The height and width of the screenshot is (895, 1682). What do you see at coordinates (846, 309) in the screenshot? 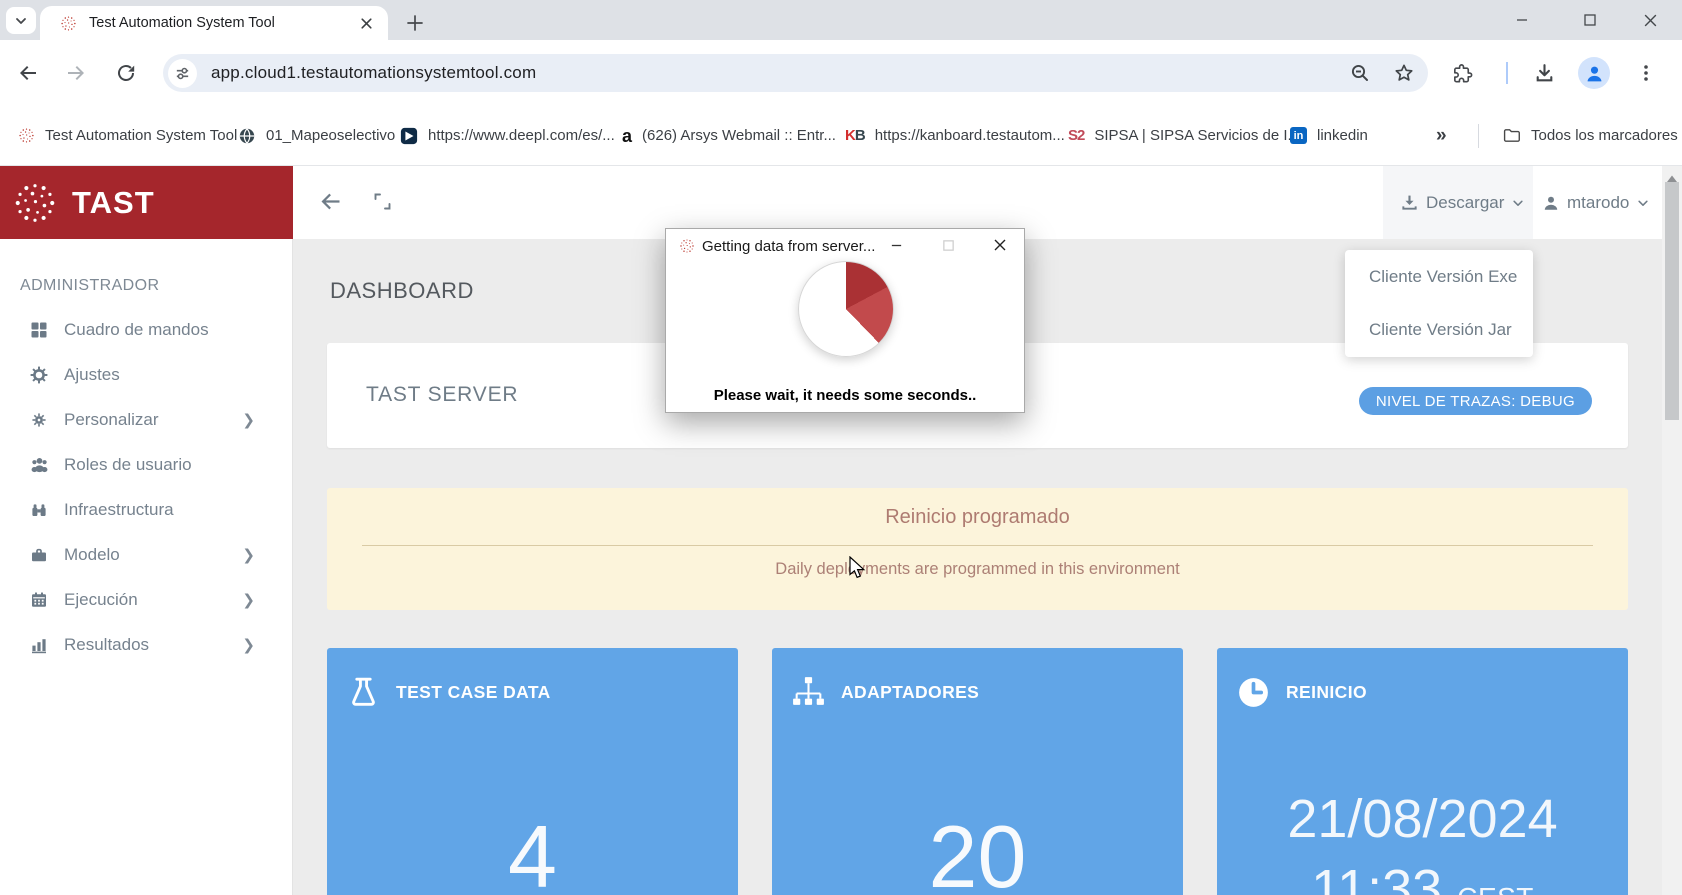
I see `loading-spinner` at bounding box center [846, 309].